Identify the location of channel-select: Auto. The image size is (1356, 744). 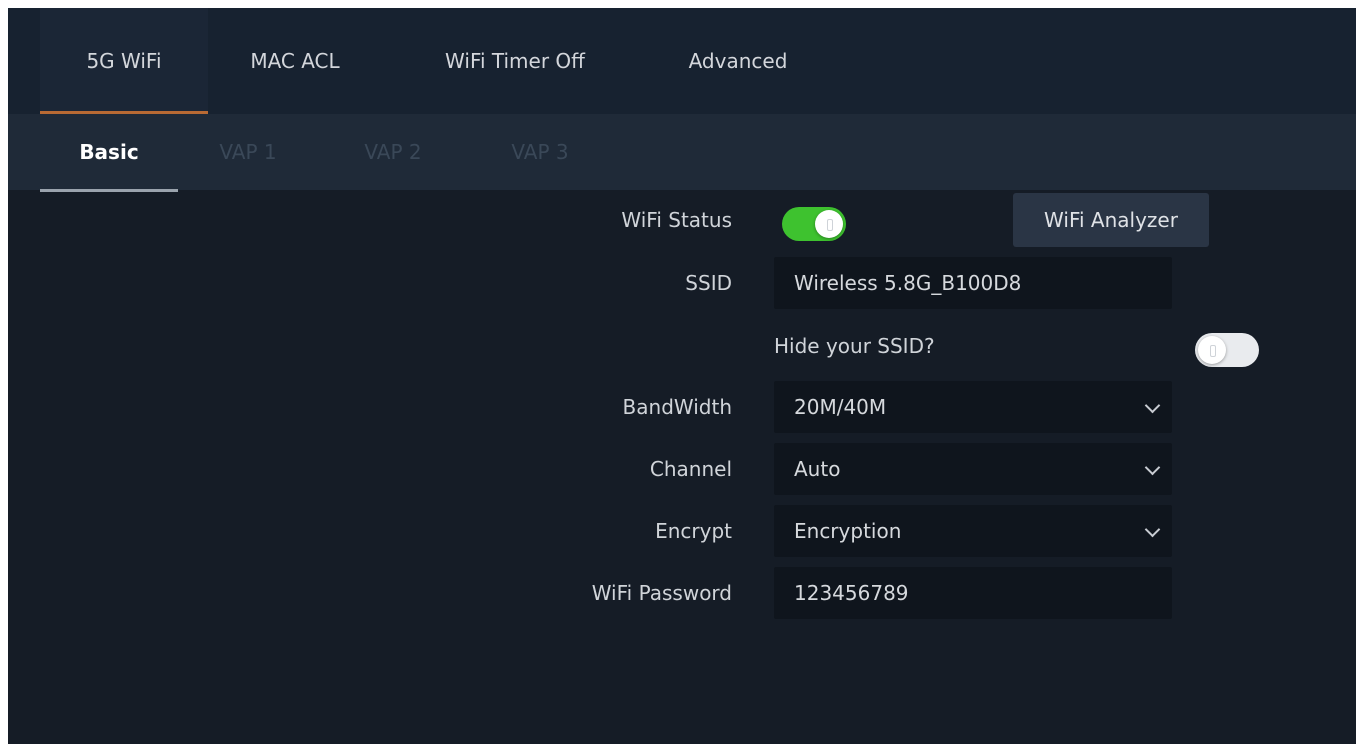
(973, 469).